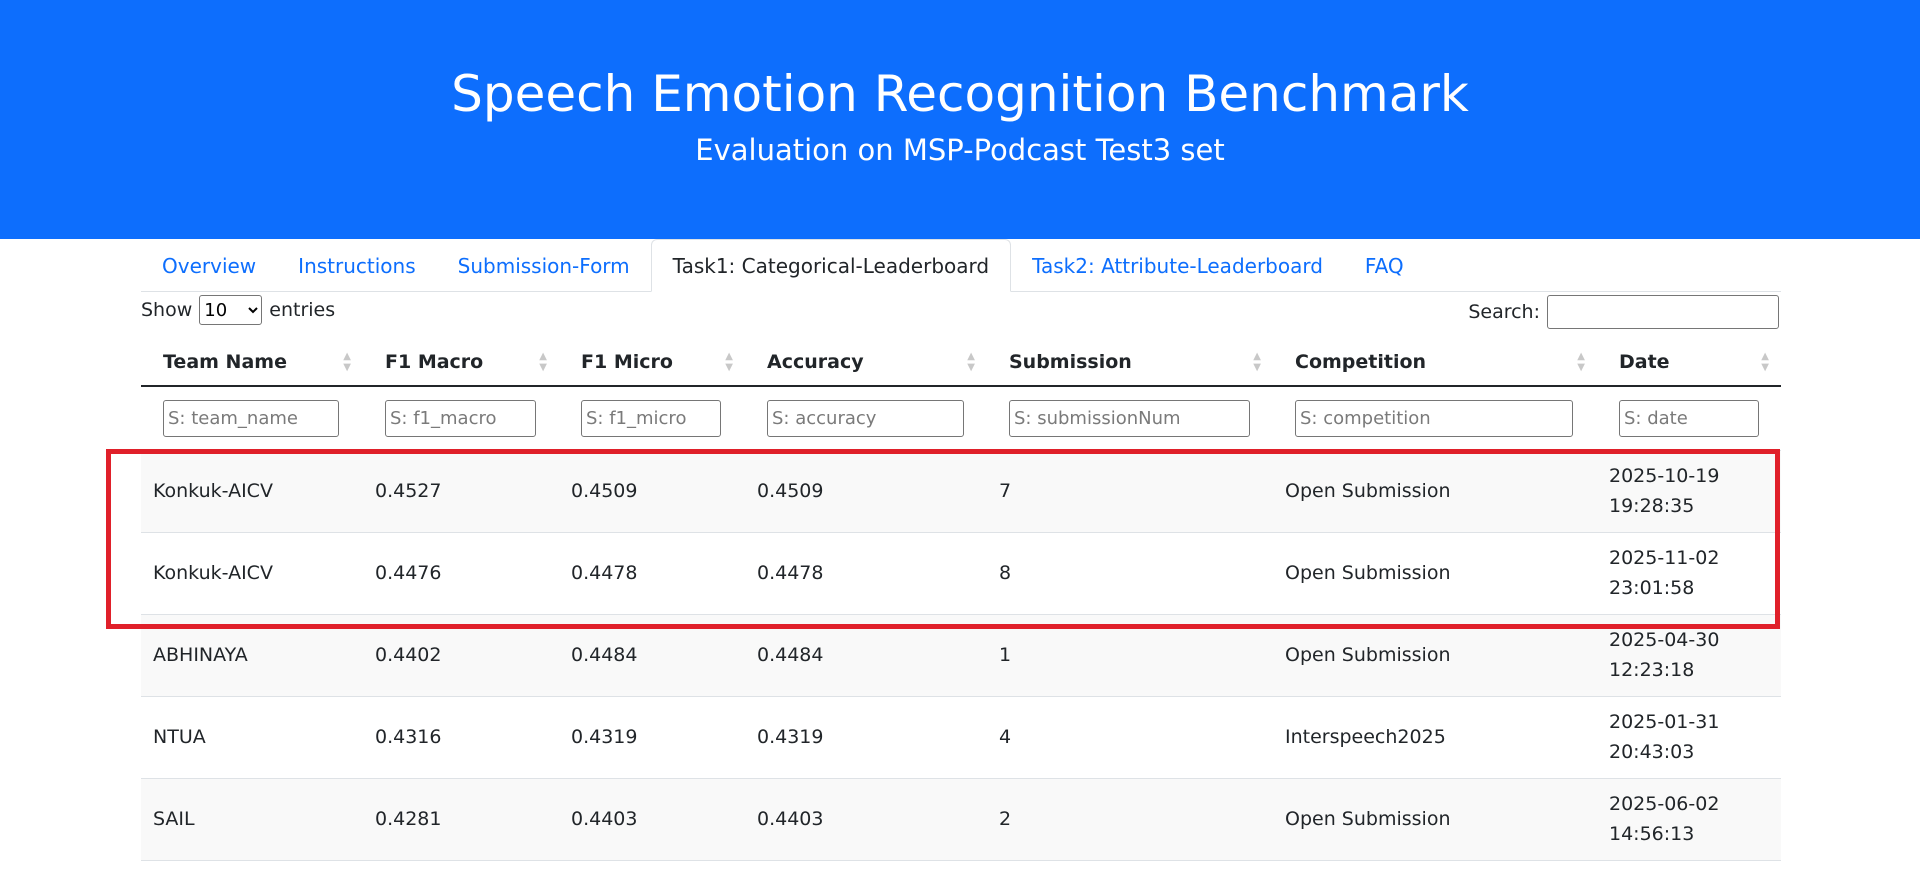 This screenshot has width=1920, height=874. Describe the element at coordinates (1435, 362) in the screenshot. I see `column-header-competition: Competition ▲ ▼` at that location.